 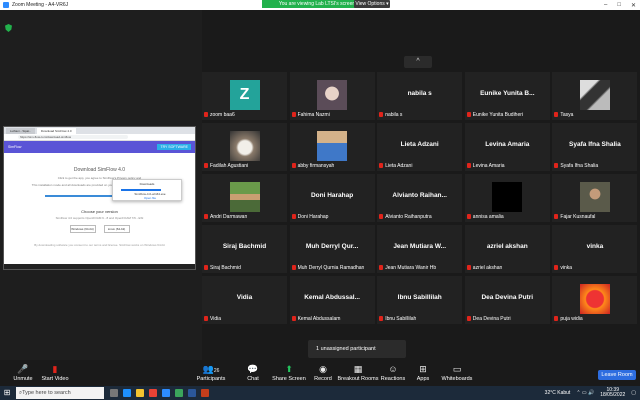 What do you see at coordinates (507, 300) in the screenshot?
I see `participant-tile: Dea Devina Putri Dea Devina Putri` at bounding box center [507, 300].